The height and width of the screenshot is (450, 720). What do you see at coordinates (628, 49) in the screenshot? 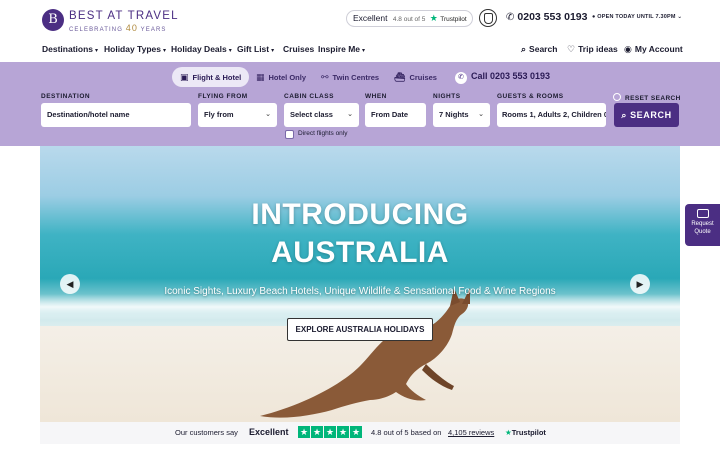
I see `user-icon: ◉` at bounding box center [628, 49].